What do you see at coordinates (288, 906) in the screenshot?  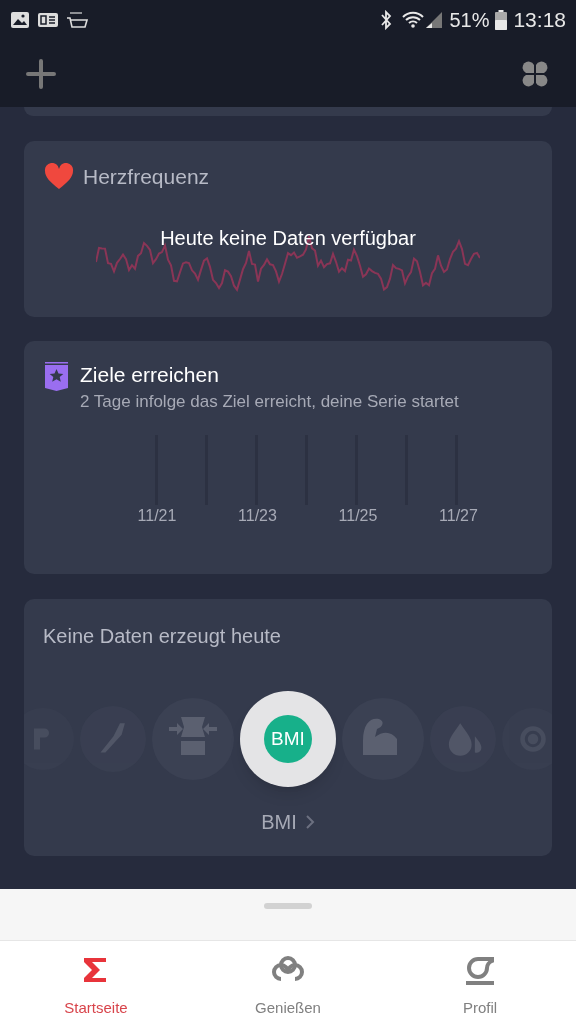 I see `drag-handle` at bounding box center [288, 906].